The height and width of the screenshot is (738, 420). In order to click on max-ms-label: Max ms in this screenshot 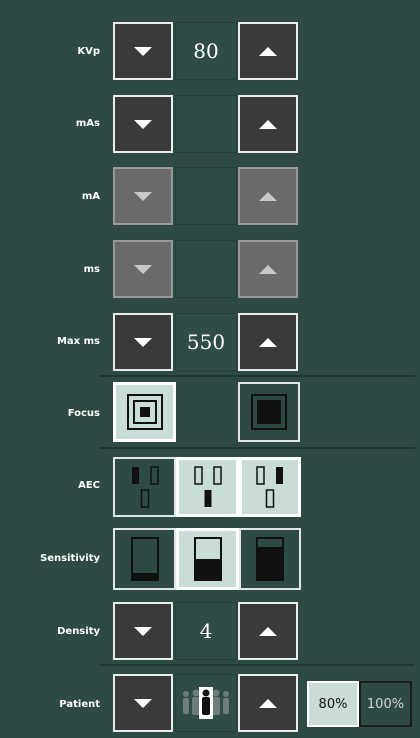, I will do `click(78, 341)`.